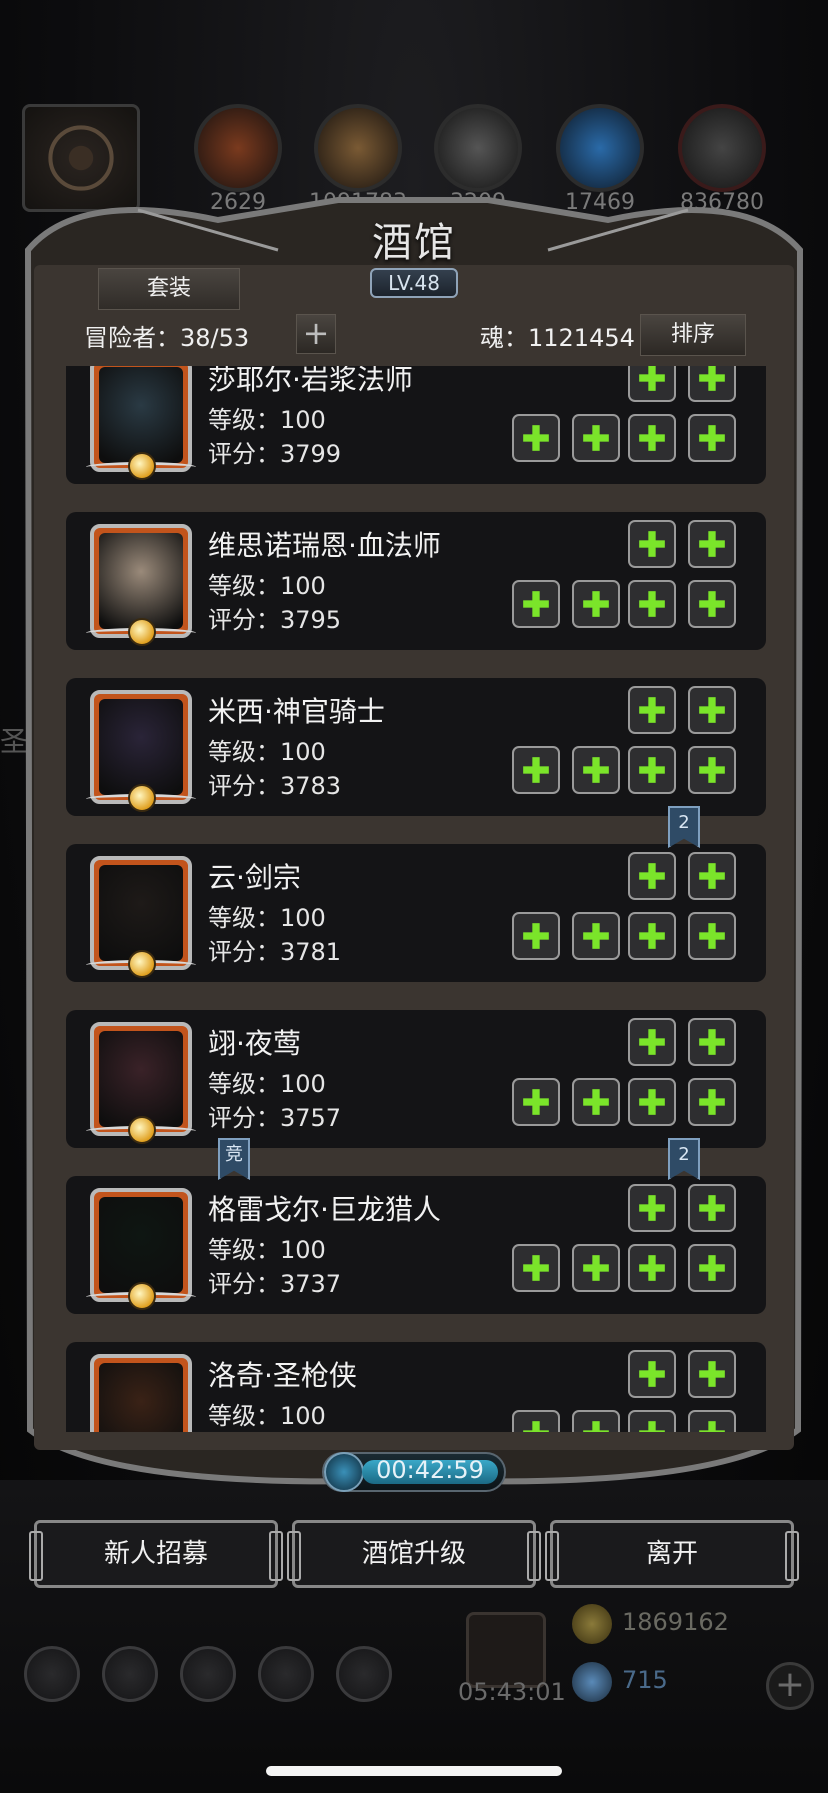 This screenshot has height=1793, width=828. I want to click on upgrade-tavern-button: 酒馆升级, so click(414, 1554).